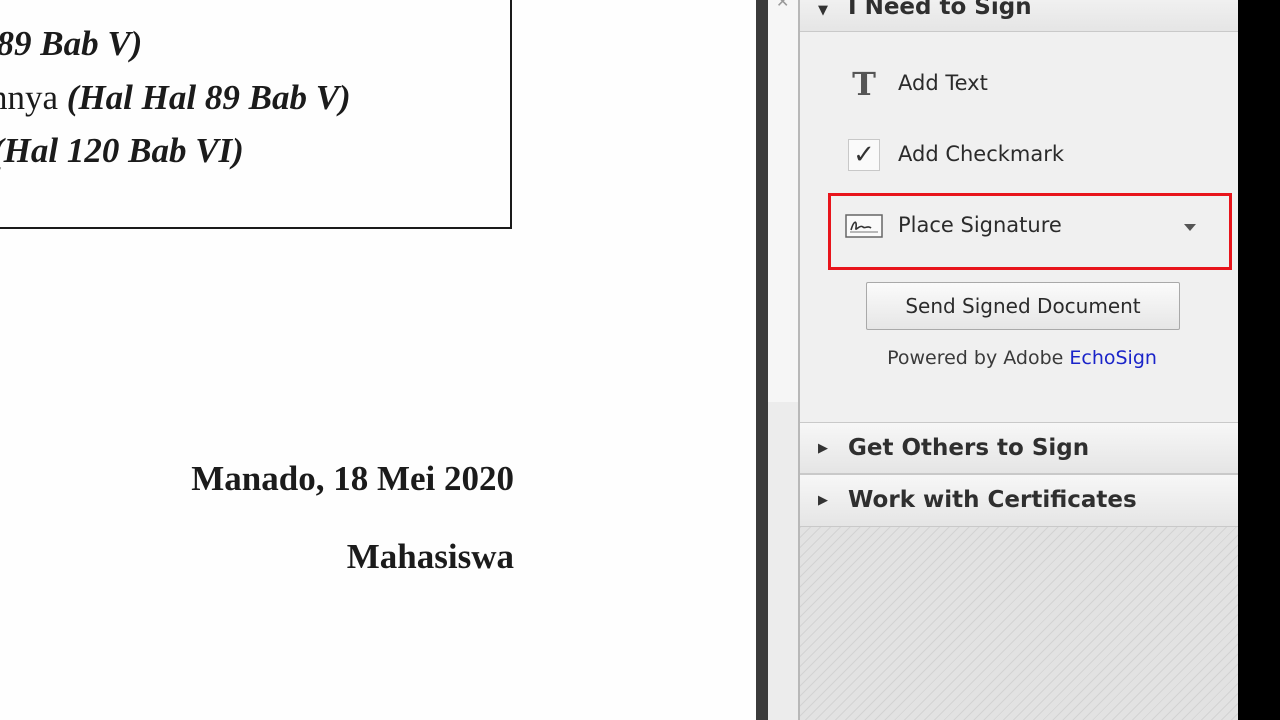 The height and width of the screenshot is (720, 1280). I want to click on powered-by-prefix: Powered by Adobe, so click(978, 358).